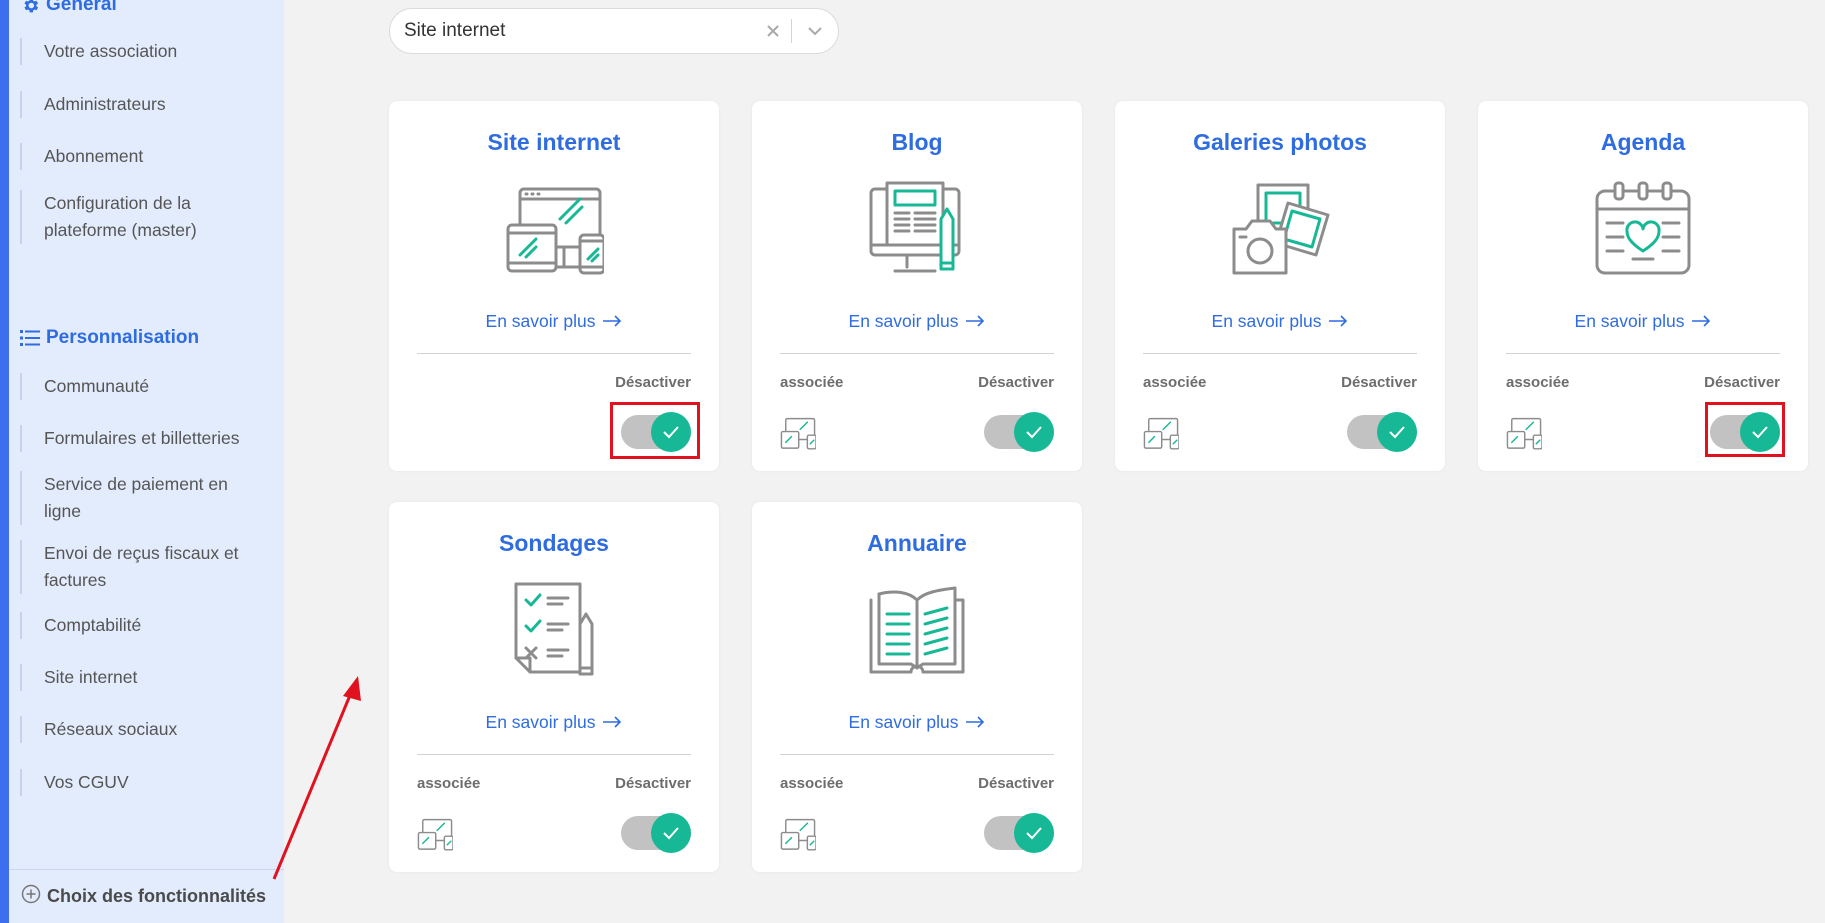 The width and height of the screenshot is (1825, 923). What do you see at coordinates (105, 104) in the screenshot?
I see `sidebar-item-label: Administrateurs` at bounding box center [105, 104].